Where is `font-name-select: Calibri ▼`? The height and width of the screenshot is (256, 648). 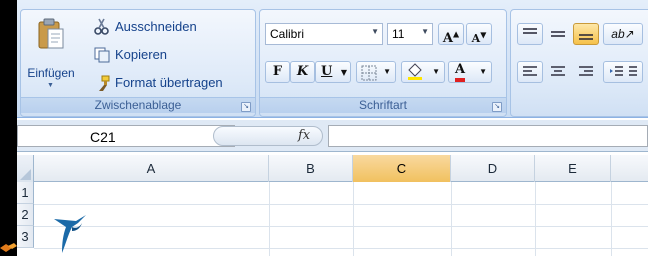
font-name-select: Calibri ▼ is located at coordinates (324, 34).